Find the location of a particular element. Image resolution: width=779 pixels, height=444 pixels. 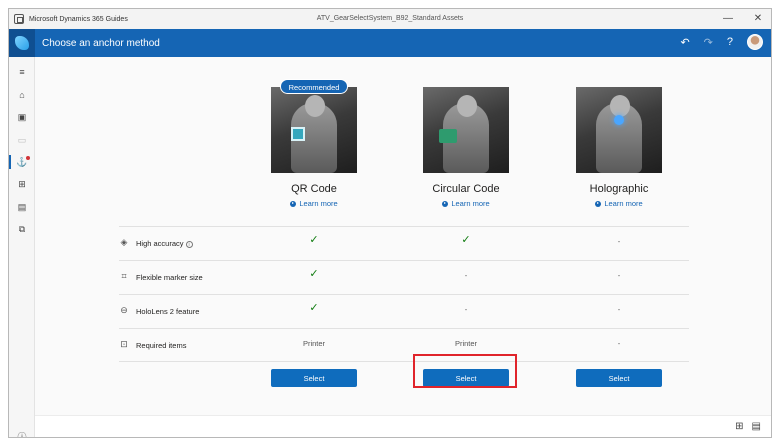

qr-code-image is located at coordinates (314, 130).